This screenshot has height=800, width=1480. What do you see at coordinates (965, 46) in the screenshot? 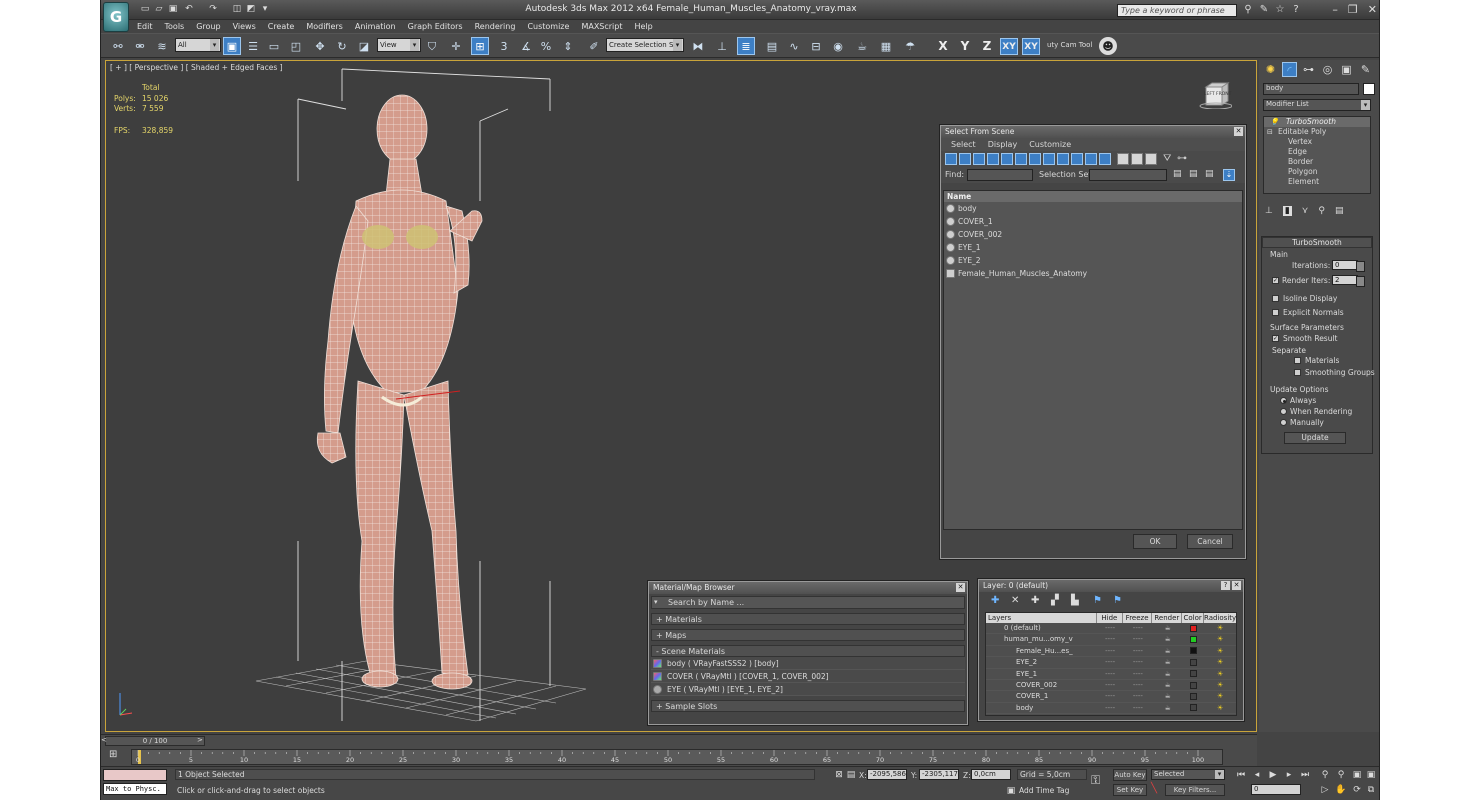
I see `axis-y-button: Y` at bounding box center [965, 46].